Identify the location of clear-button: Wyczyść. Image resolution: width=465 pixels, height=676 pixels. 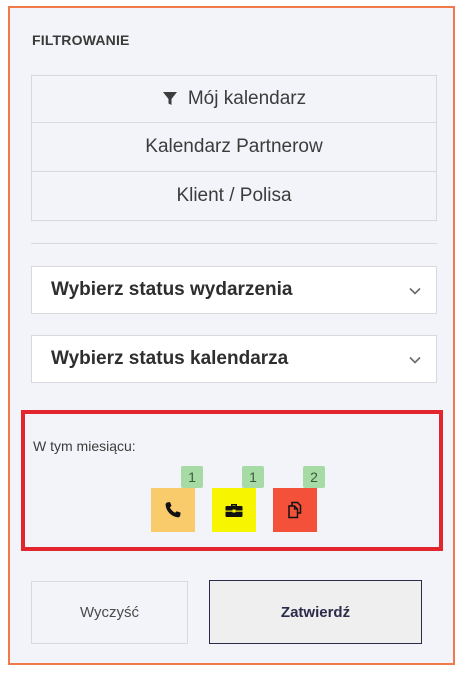
(109, 612).